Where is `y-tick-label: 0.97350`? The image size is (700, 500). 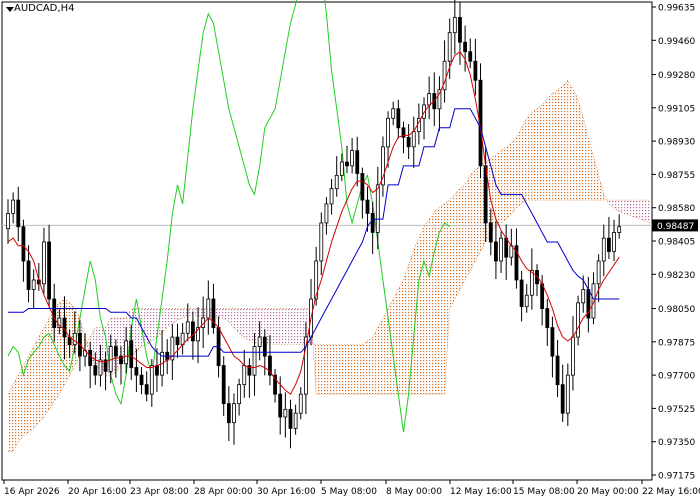 y-tick-label: 0.97350 is located at coordinates (676, 443).